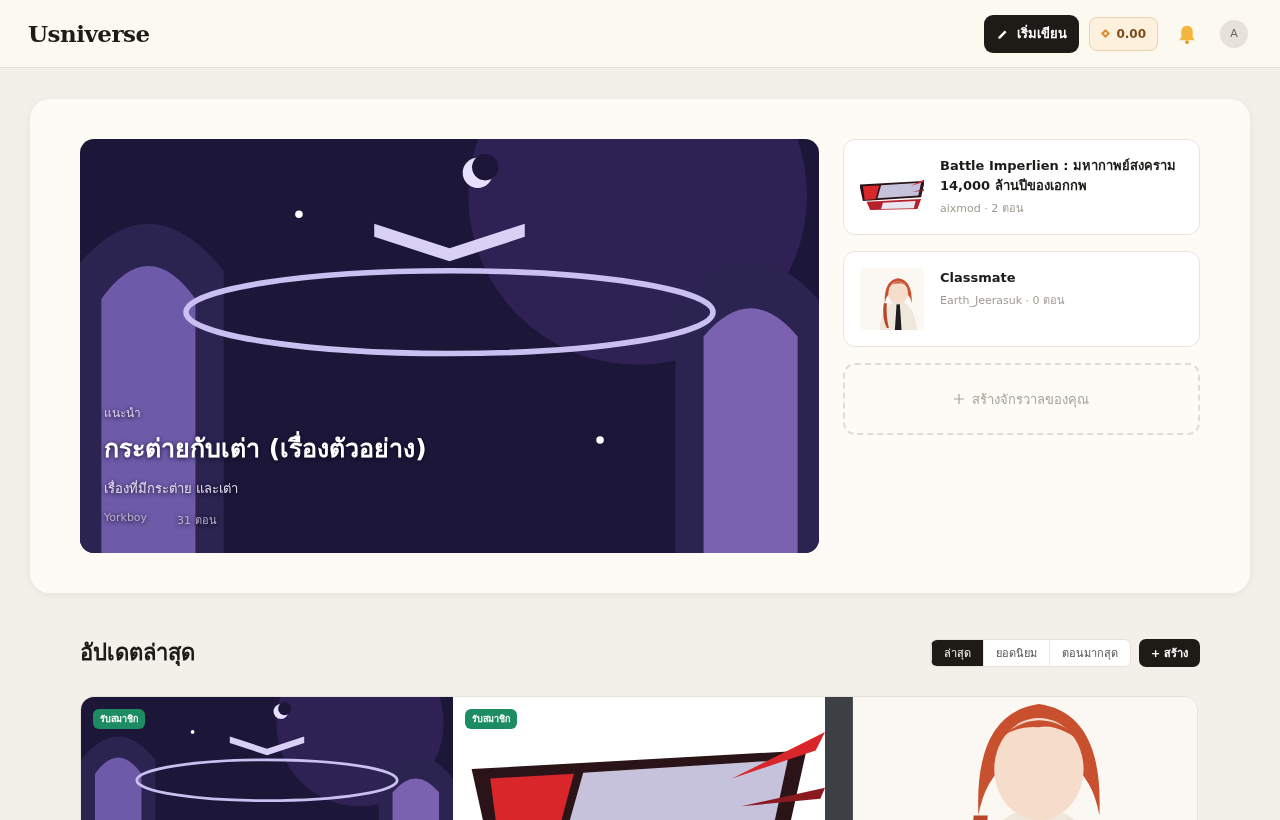 Image resolution: width=1280 pixels, height=820 pixels. What do you see at coordinates (1059, 176) in the screenshot?
I see `story-title: Battle Imperlien : มหากาพย์สงคราม 14,000 ล้านปีของเอกกพ` at bounding box center [1059, 176].